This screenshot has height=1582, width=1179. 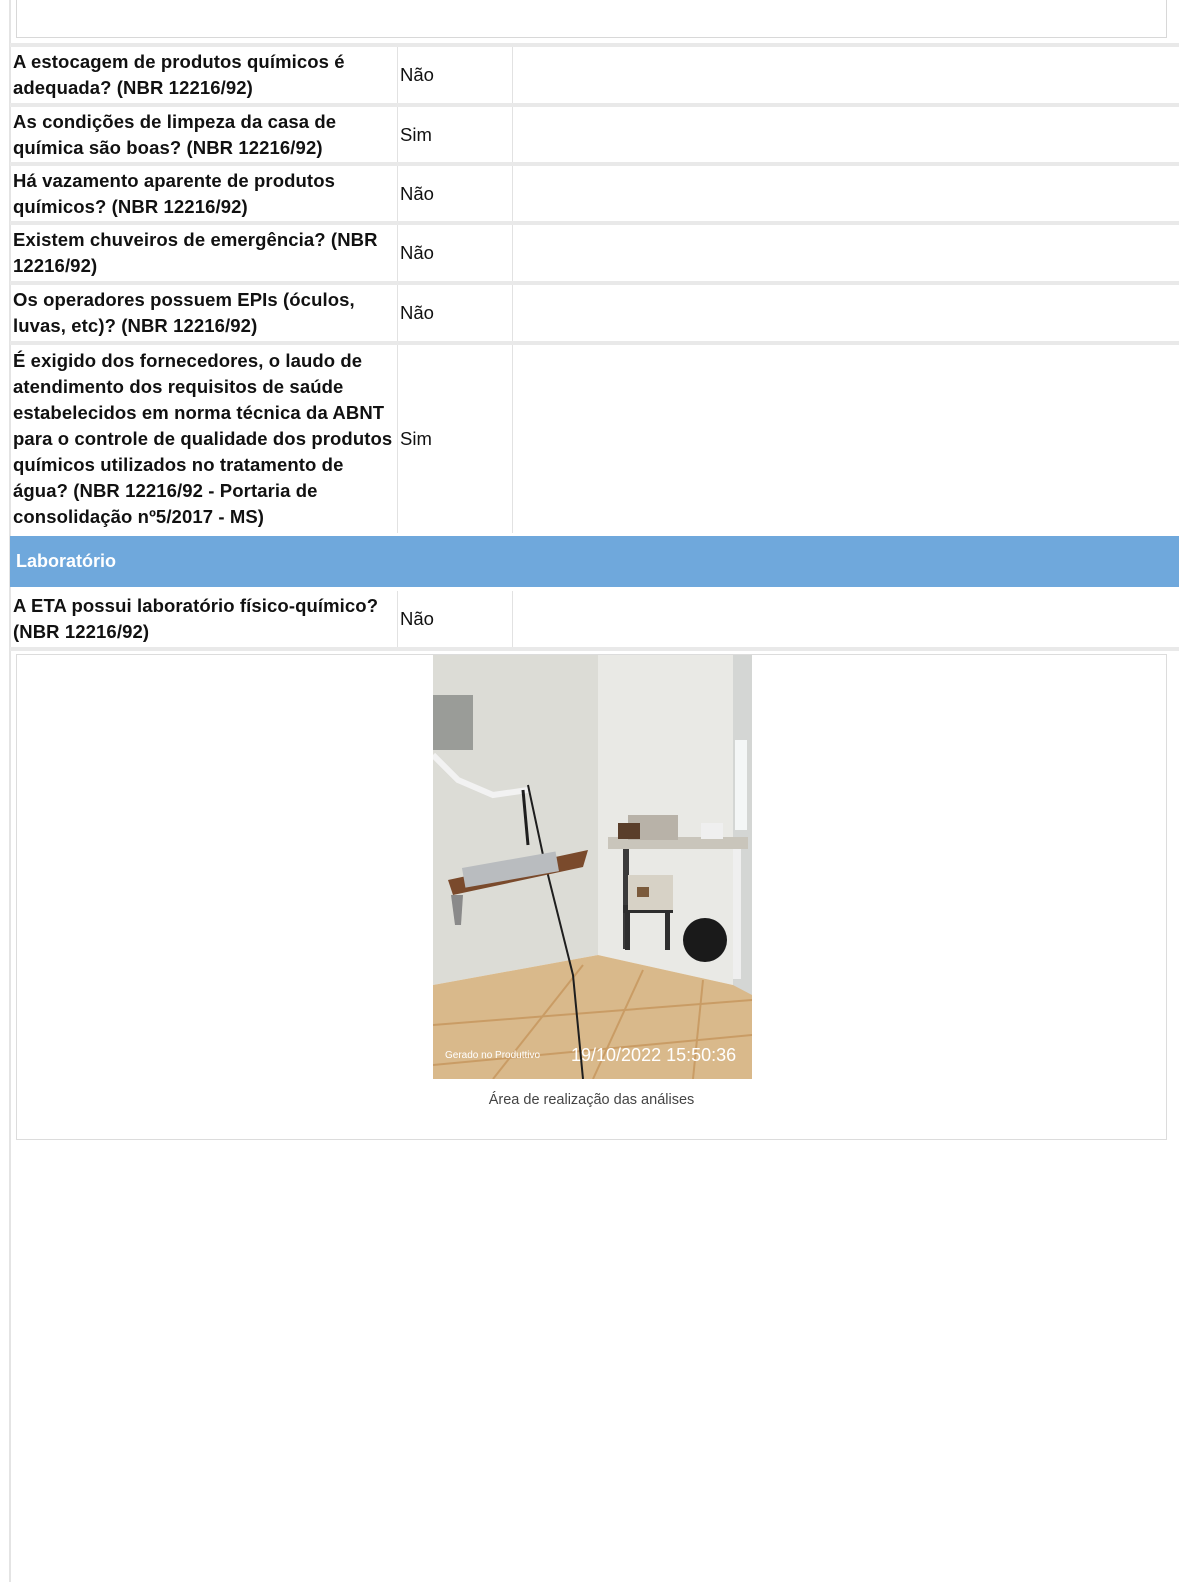 I want to click on row-separator, so click(x=594, y=649).